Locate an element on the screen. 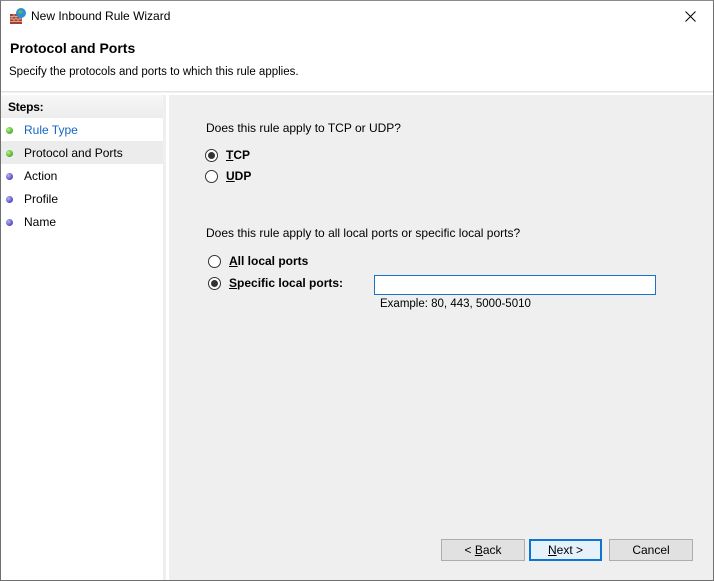 This screenshot has height=581, width=714. step-profile: Profile is located at coordinates (82, 198).